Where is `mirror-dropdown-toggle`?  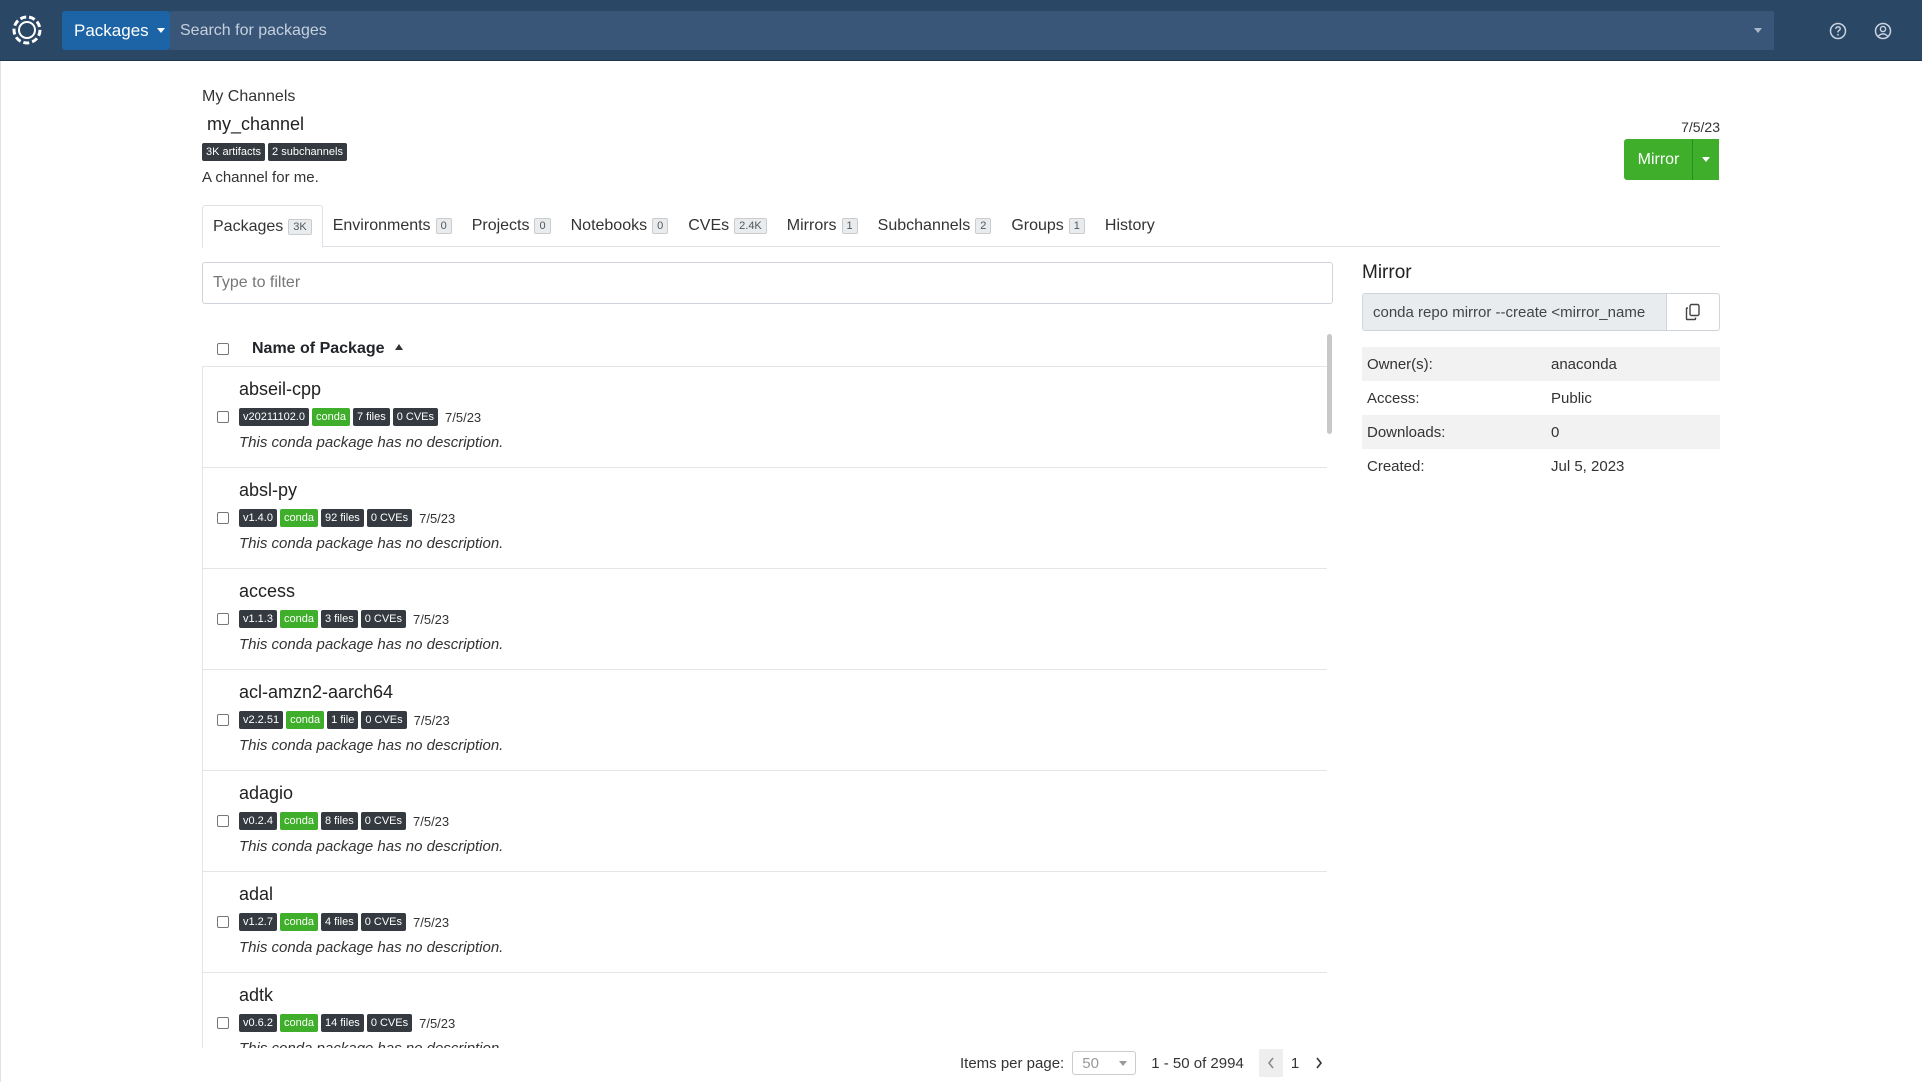 mirror-dropdown-toggle is located at coordinates (1705, 159).